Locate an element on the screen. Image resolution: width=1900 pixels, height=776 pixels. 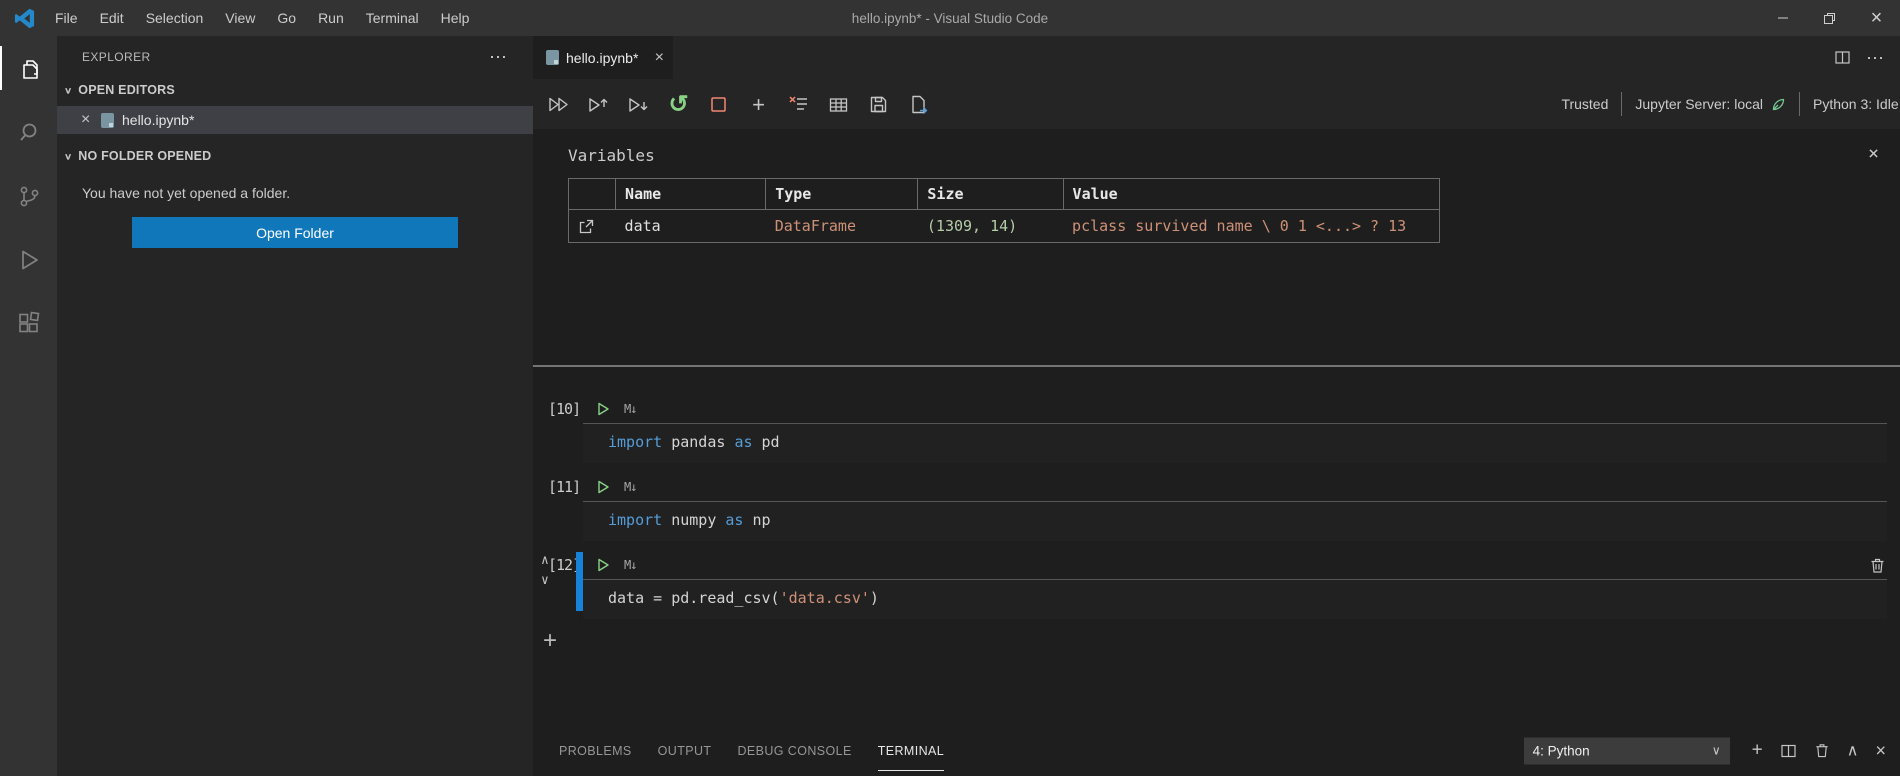
maximize-panel-icon: ∧ is located at coordinates (1853, 751).